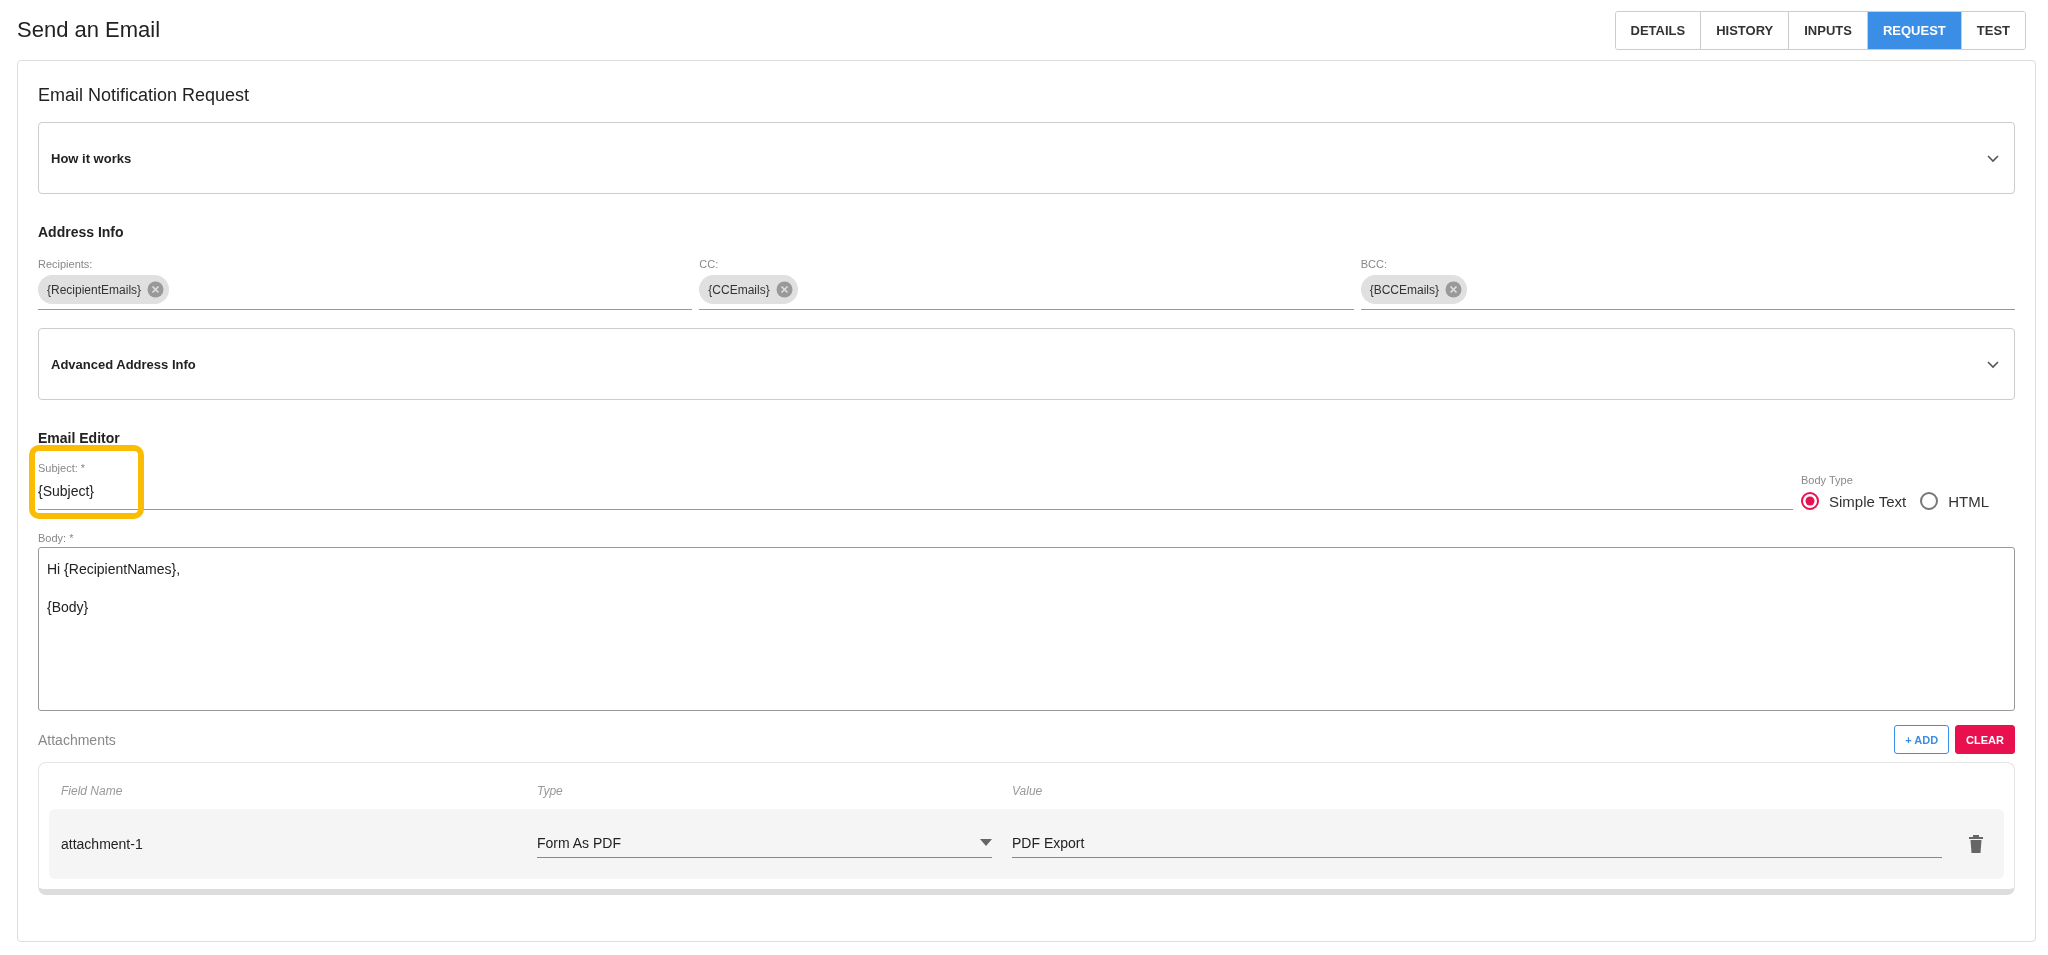 This screenshot has height=955, width=2048. Describe the element at coordinates (1827, 480) in the screenshot. I see `field-label: Body Type` at that location.